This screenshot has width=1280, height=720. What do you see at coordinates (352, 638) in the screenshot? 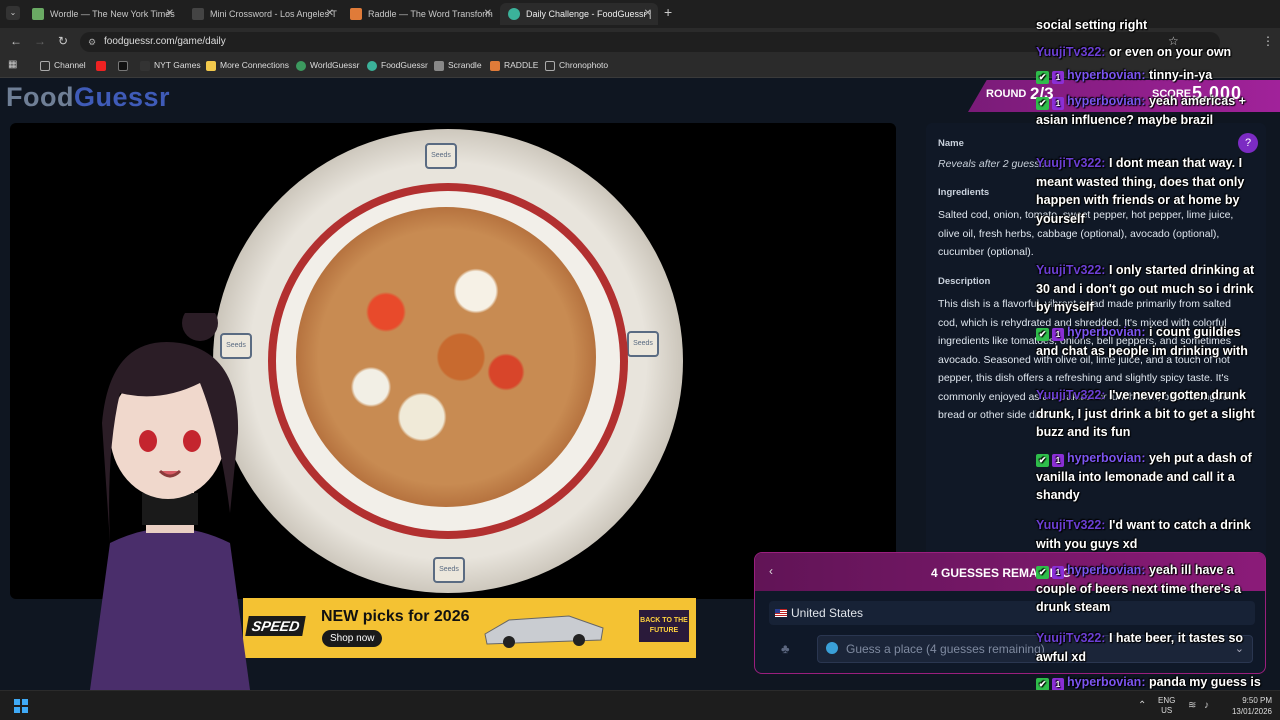
I see `ad-shop-now-button: Shop now` at bounding box center [352, 638].